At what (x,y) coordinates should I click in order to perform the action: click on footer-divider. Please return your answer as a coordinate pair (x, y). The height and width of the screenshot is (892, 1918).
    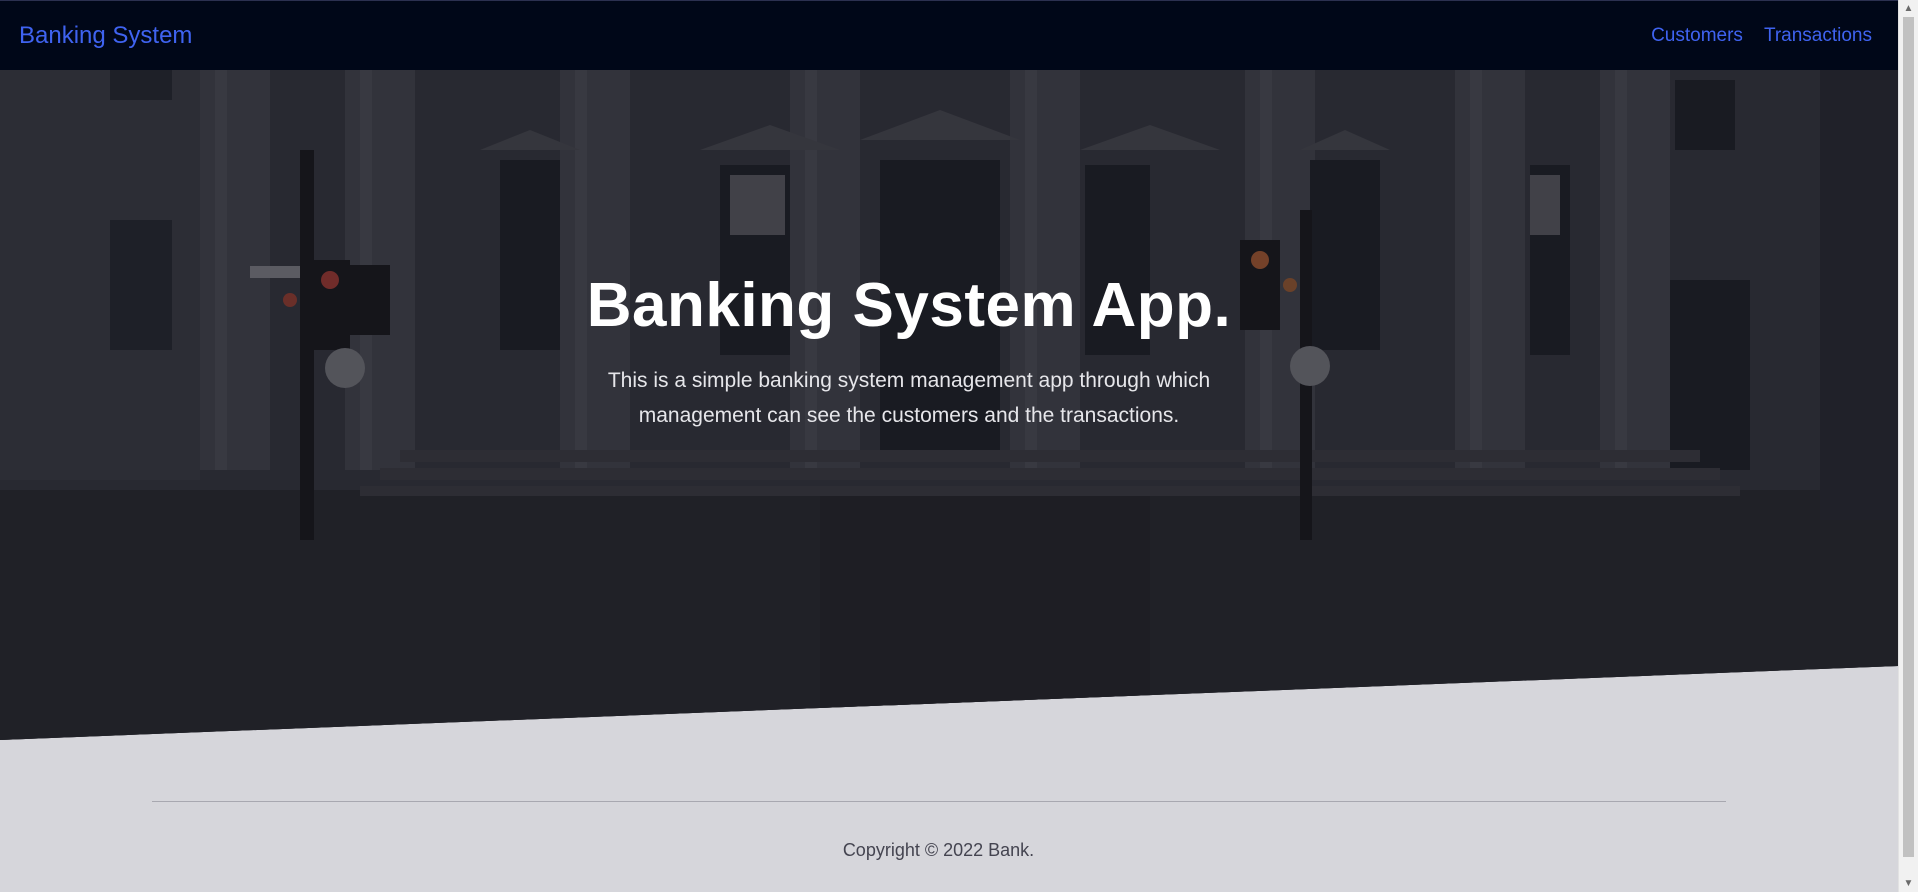
    Looking at the image, I should click on (939, 801).